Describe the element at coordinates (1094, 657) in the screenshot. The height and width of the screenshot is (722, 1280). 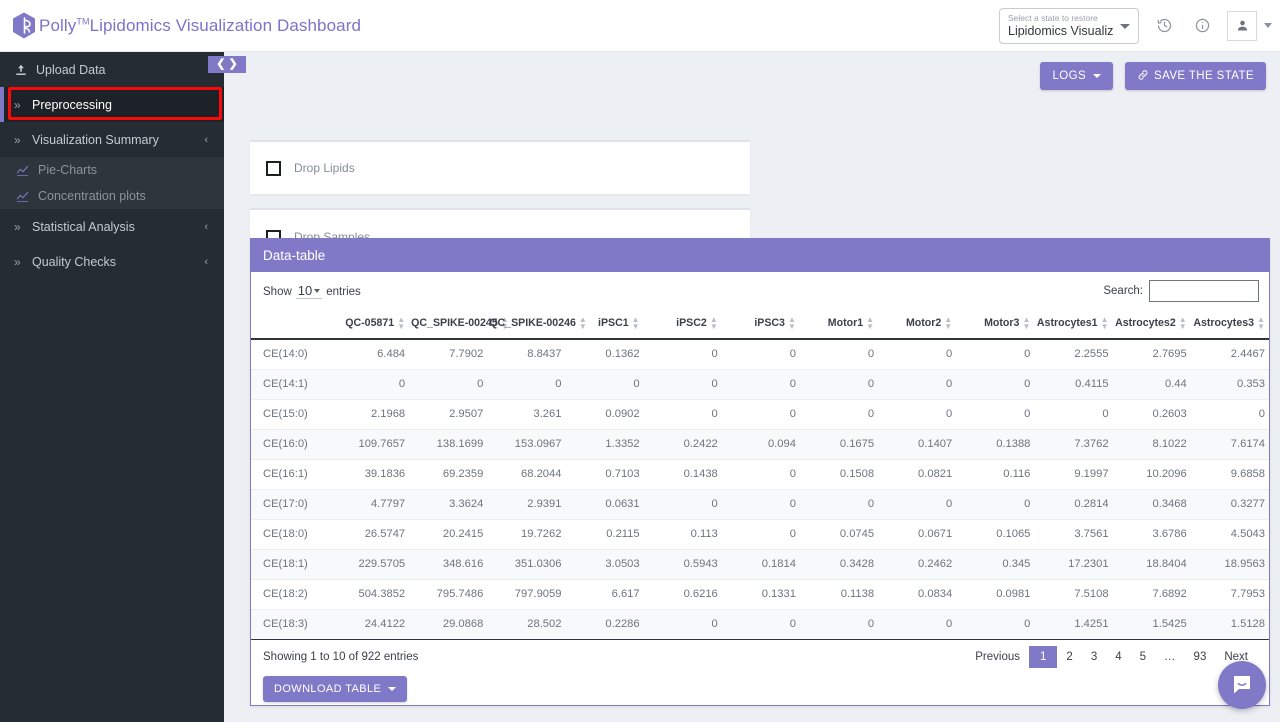
I see `pagination-page-3: 3` at that location.